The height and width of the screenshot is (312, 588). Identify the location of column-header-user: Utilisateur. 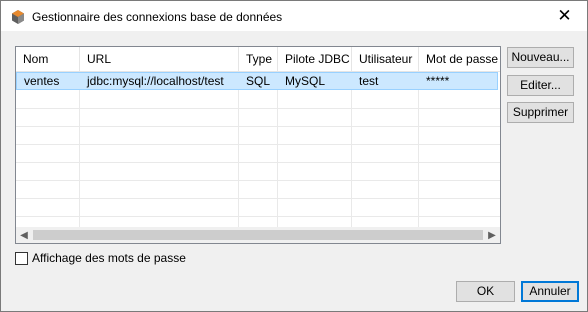
(385, 59).